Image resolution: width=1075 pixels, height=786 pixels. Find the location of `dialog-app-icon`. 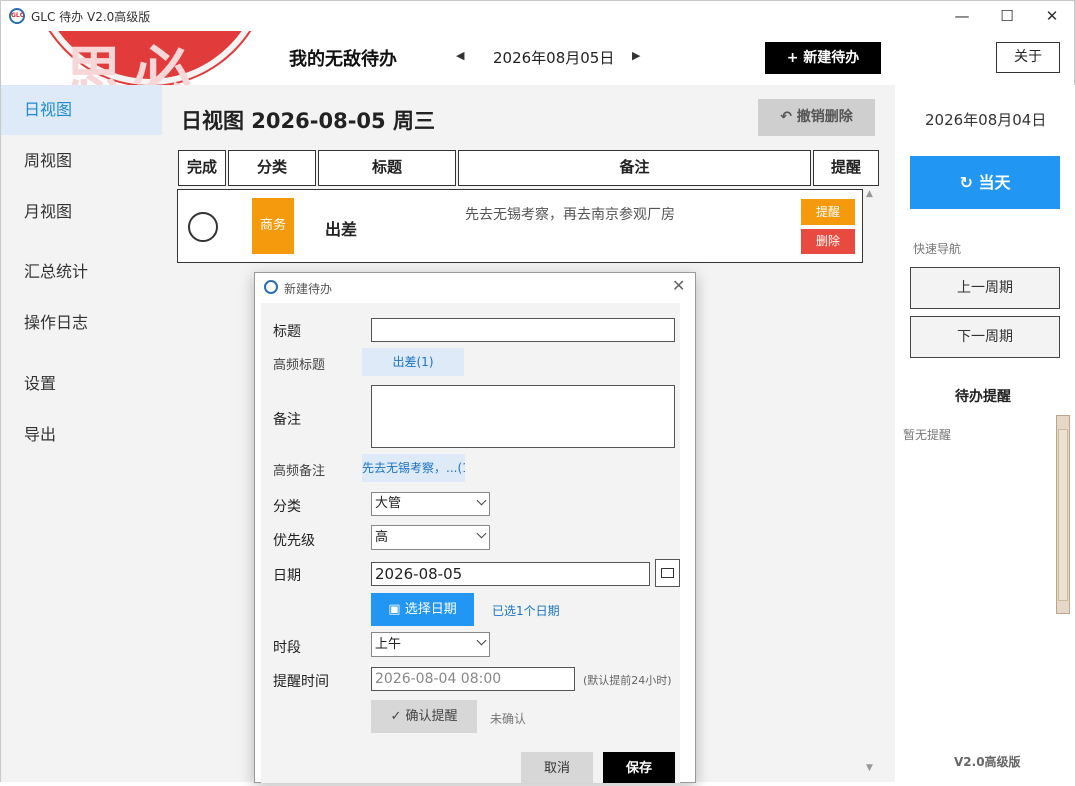

dialog-app-icon is located at coordinates (271, 287).